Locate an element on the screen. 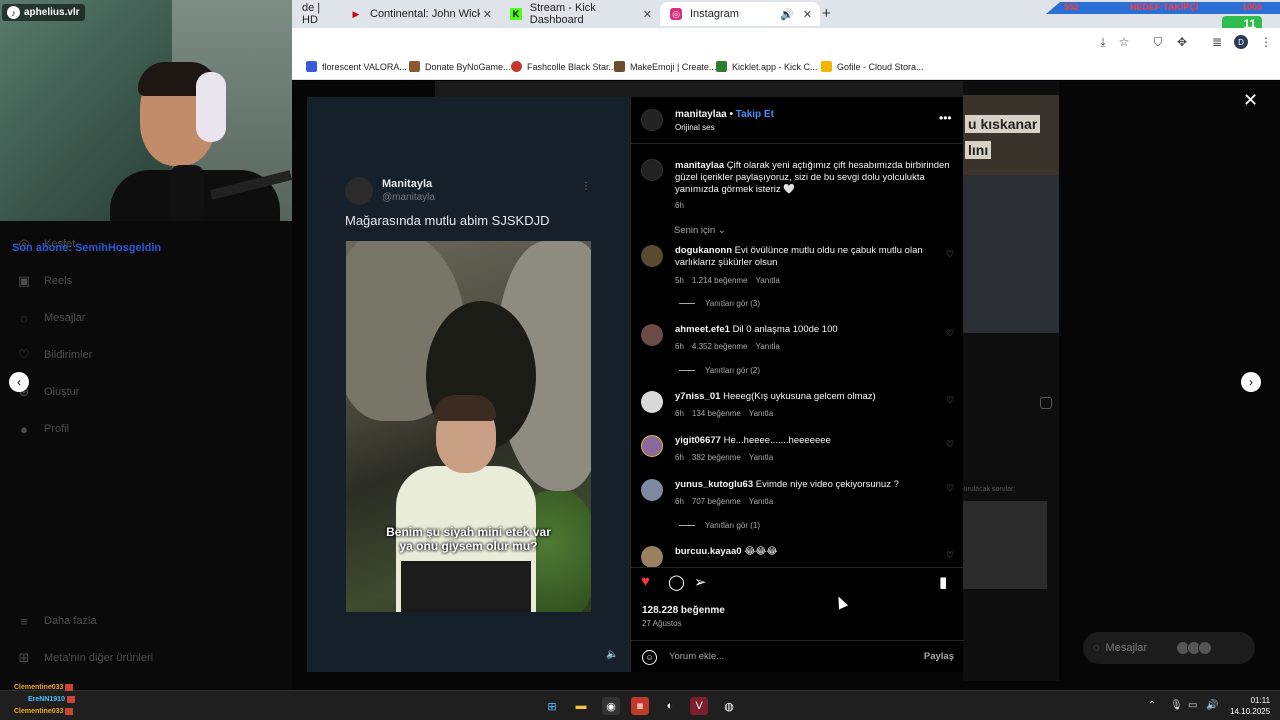  steam-icon: ◐ is located at coordinates (670, 706).